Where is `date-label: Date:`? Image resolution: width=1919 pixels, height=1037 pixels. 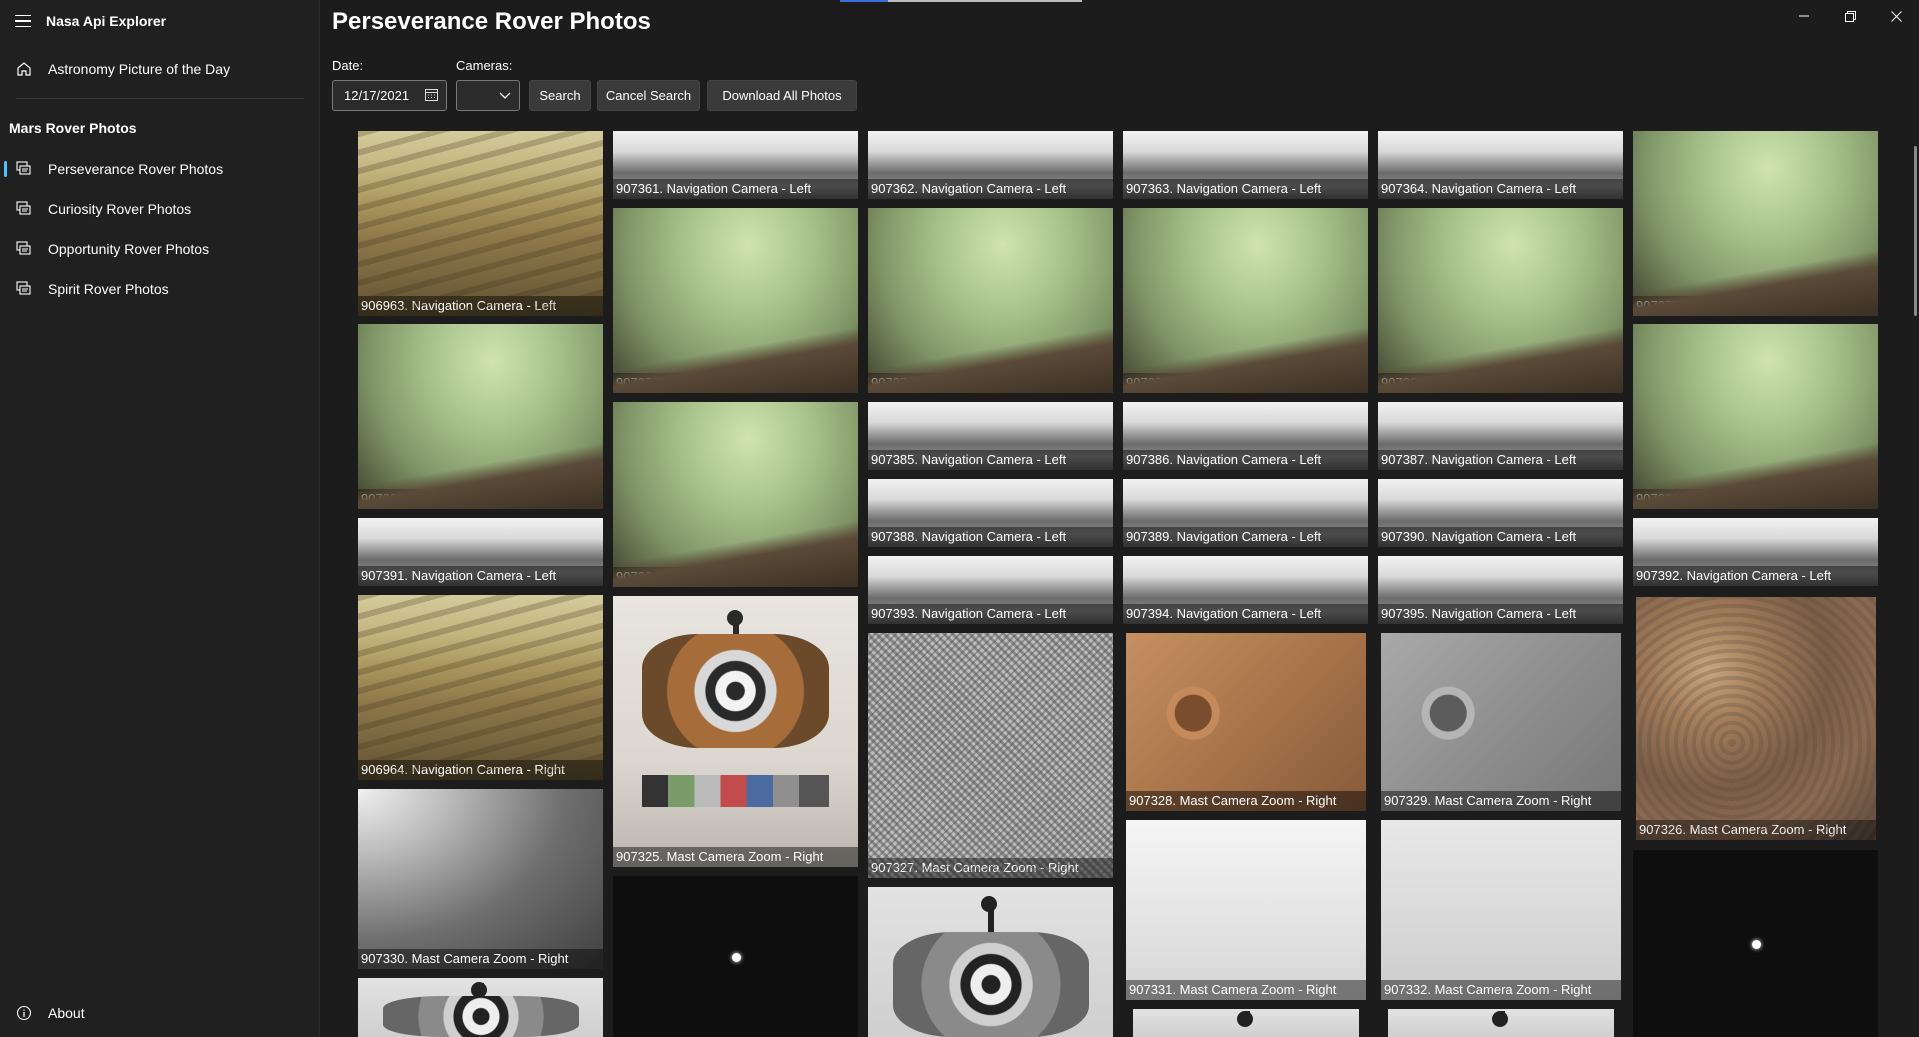
date-label: Date: is located at coordinates (348, 65).